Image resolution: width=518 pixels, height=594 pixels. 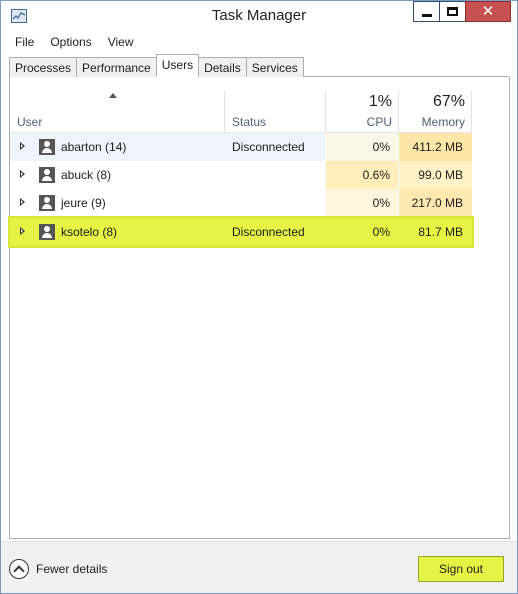 I want to click on user-name: jeure (9), so click(x=83, y=203).